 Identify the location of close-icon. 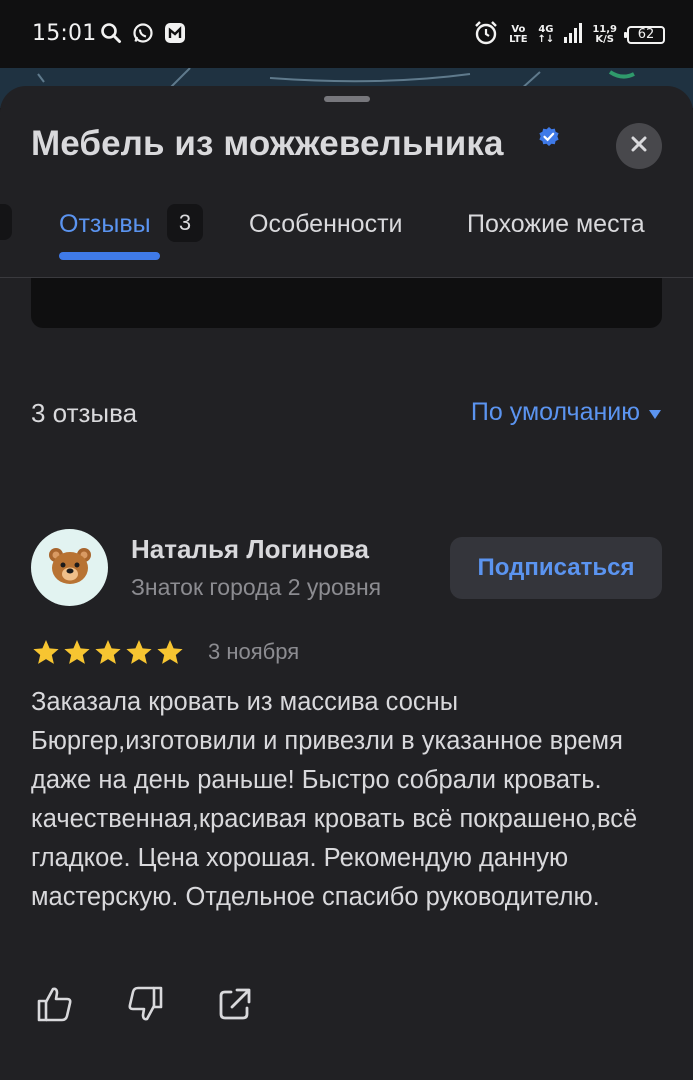
(639, 146).